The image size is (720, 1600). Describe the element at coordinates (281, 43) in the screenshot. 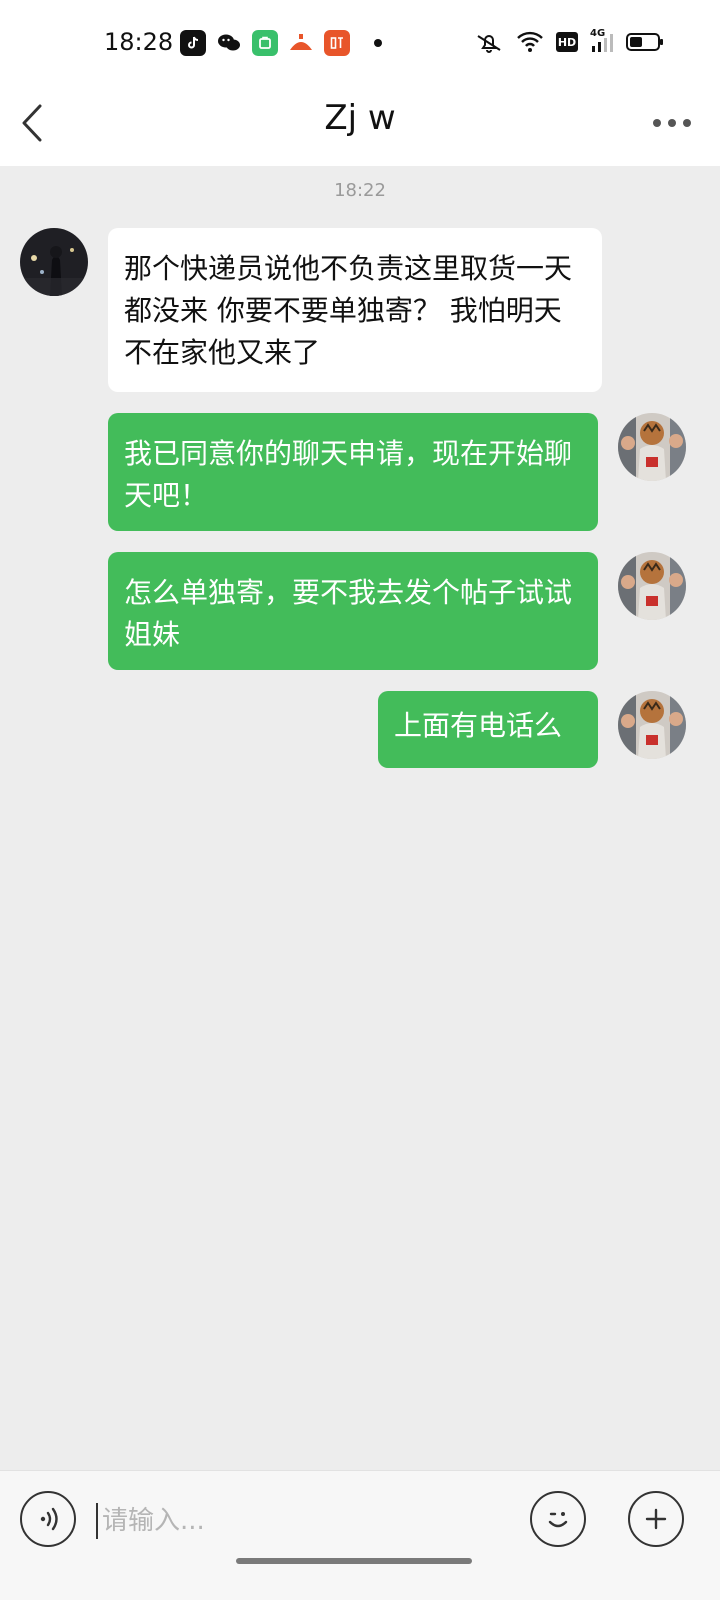

I see `notification-icons` at that location.